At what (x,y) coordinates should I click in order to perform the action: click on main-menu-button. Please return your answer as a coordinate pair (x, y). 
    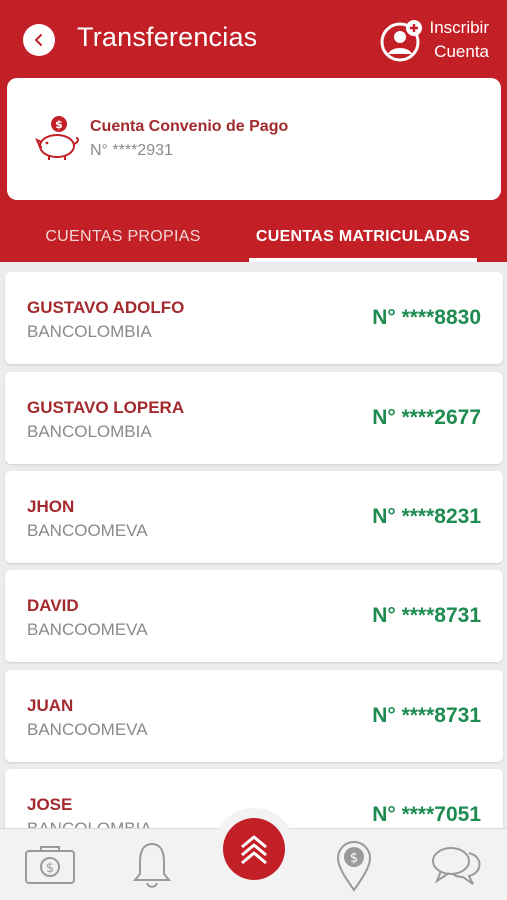
    Looking at the image, I should click on (254, 849).